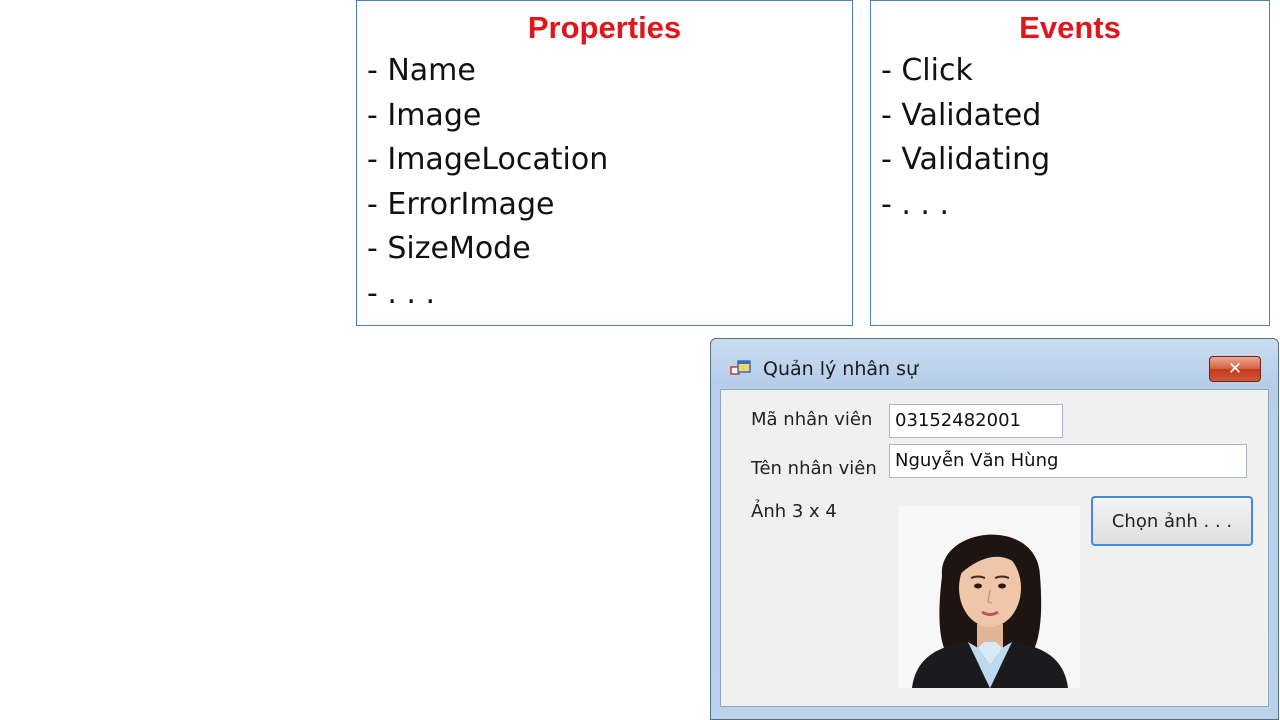 Image resolution: width=1280 pixels, height=720 pixels. What do you see at coordinates (741, 369) in the screenshot?
I see `app-icon` at bounding box center [741, 369].